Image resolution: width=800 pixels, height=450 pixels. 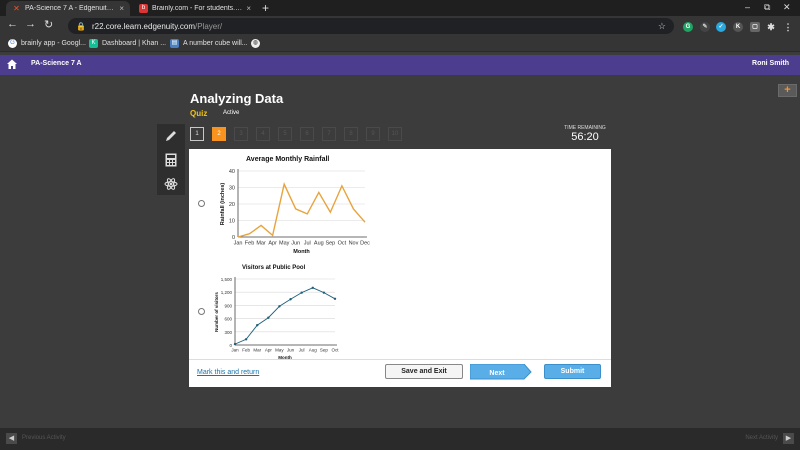 What do you see at coordinates (395, 134) in the screenshot?
I see `question-number-10: 10` at bounding box center [395, 134].